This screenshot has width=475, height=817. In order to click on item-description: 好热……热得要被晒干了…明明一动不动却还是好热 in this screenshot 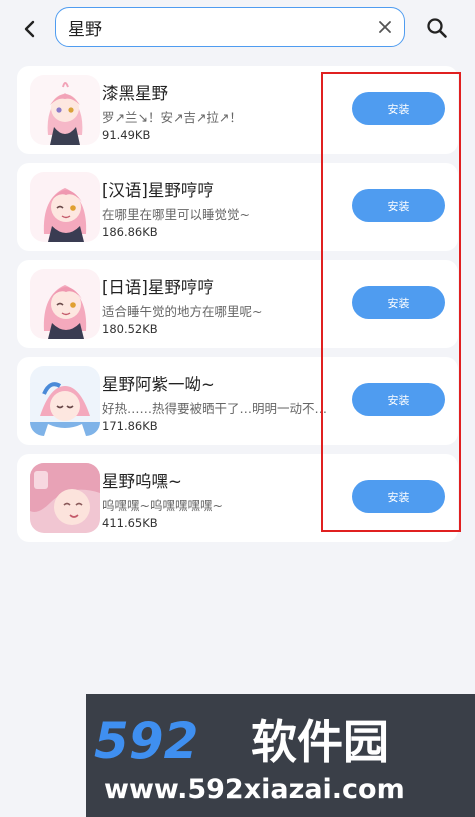, I will do `click(218, 408)`.